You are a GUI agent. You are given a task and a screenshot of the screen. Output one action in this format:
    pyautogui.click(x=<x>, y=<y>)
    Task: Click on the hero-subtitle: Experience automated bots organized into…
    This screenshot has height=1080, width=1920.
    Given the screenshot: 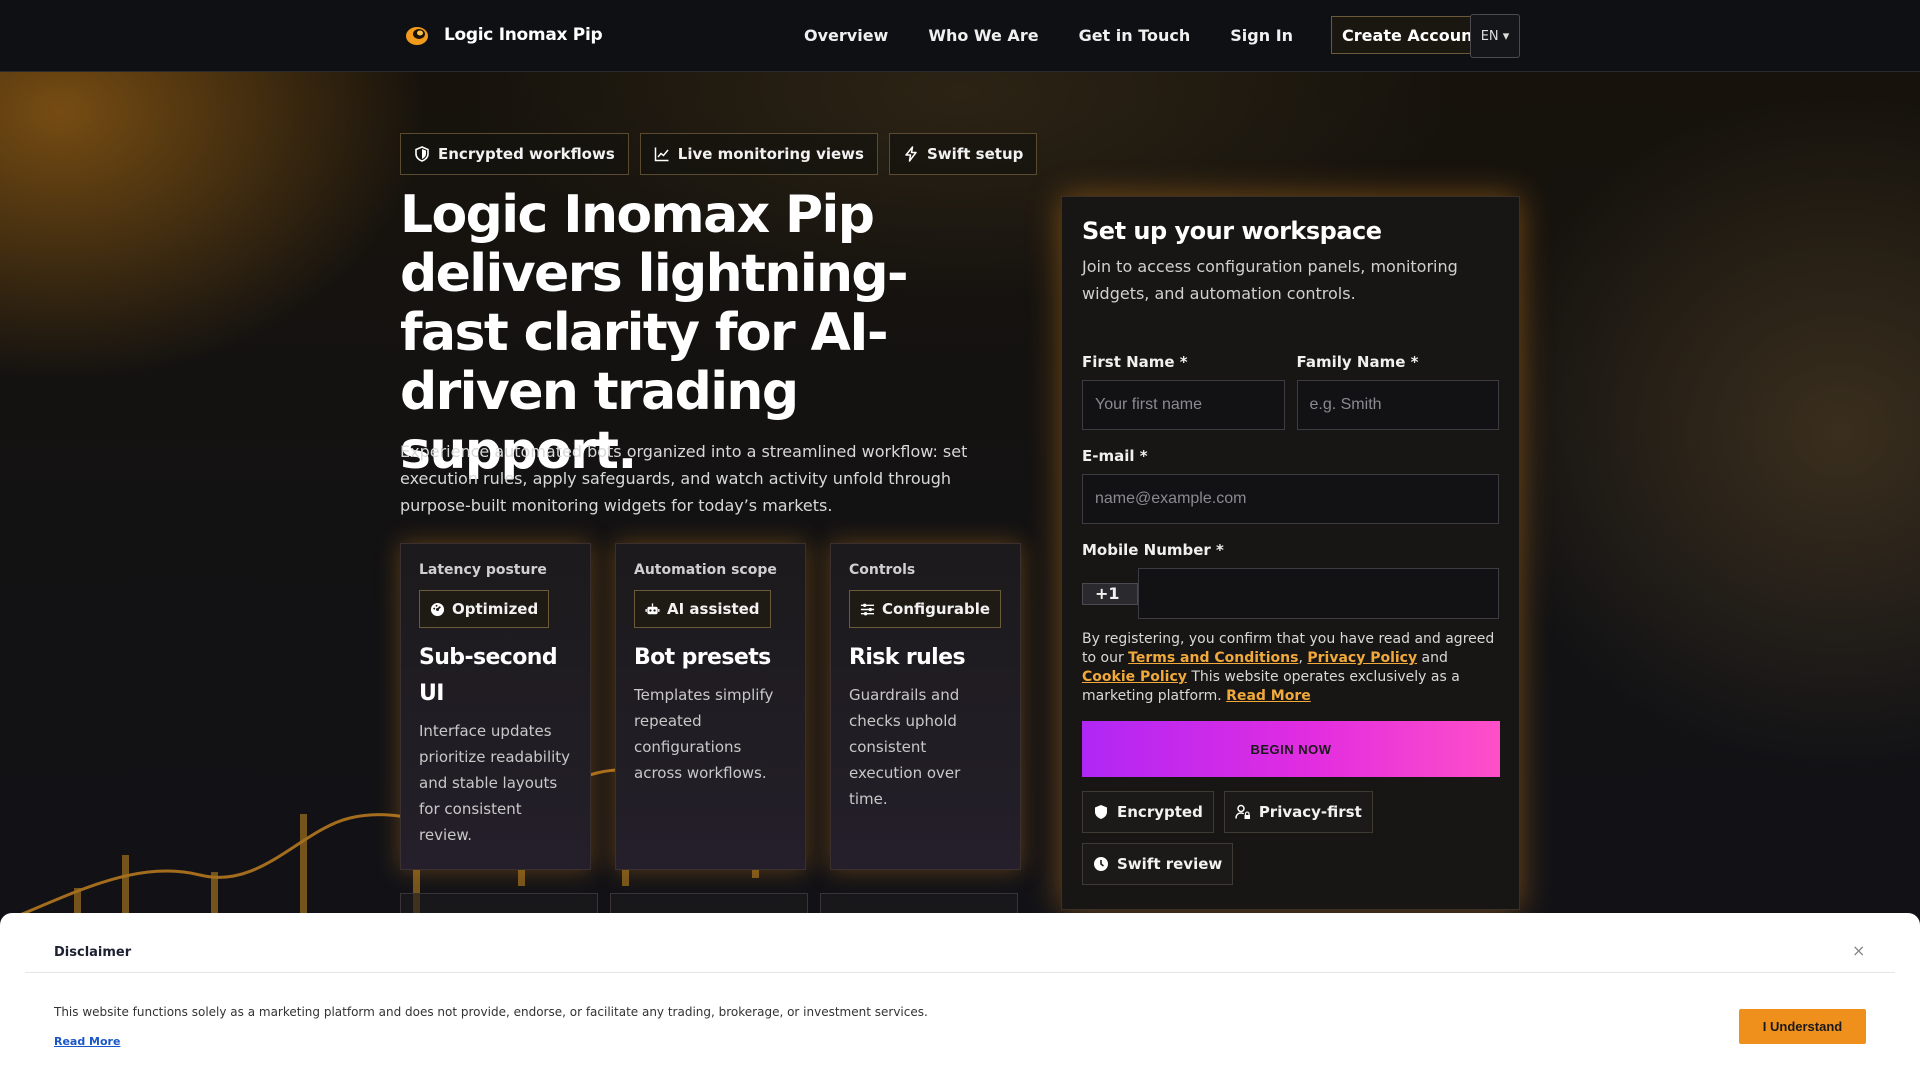 What is the action you would take?
    pyautogui.click(x=684, y=478)
    